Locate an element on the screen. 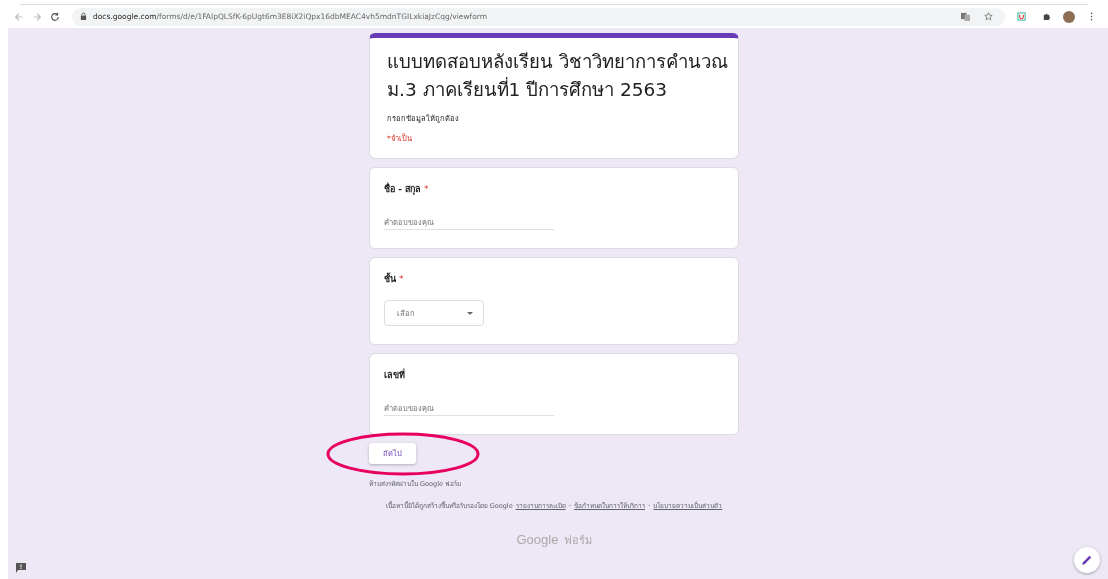  reload-icon is located at coordinates (55, 16).